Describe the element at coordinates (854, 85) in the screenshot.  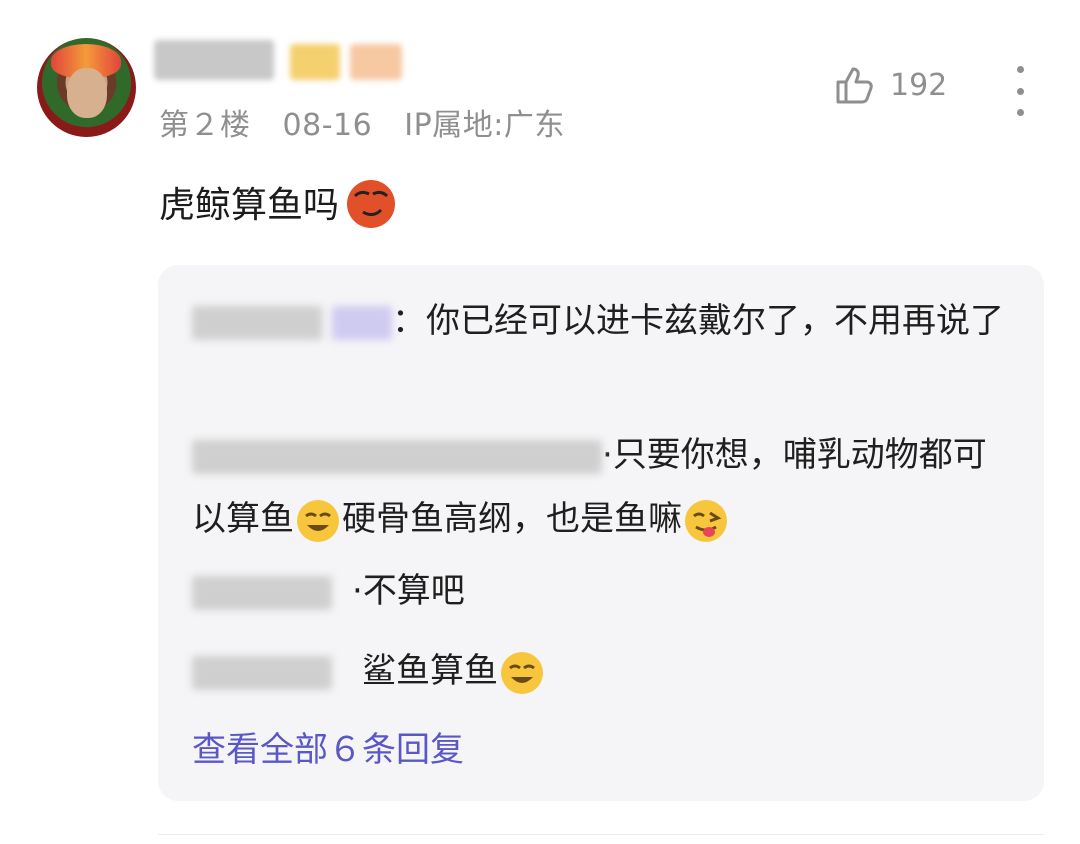
I see `thumbs-up-icon` at that location.